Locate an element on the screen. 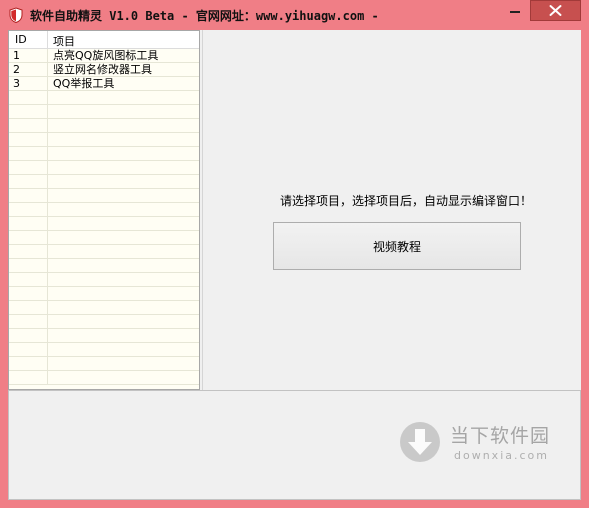 The width and height of the screenshot is (589, 508). hint-text: 请选择项目，选择项目后，自动显示编译窗口！ is located at coordinates (406, 201).